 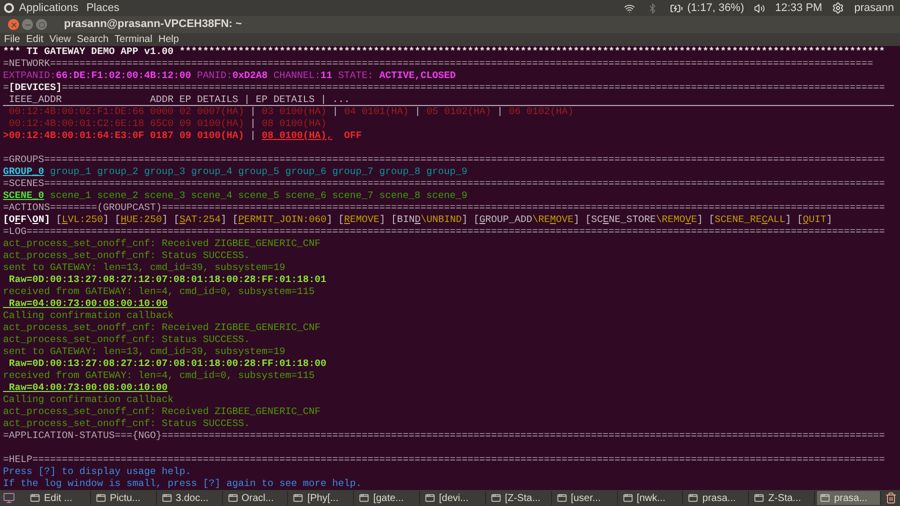 I want to click on scene-item: scene_4, so click(x=211, y=196).